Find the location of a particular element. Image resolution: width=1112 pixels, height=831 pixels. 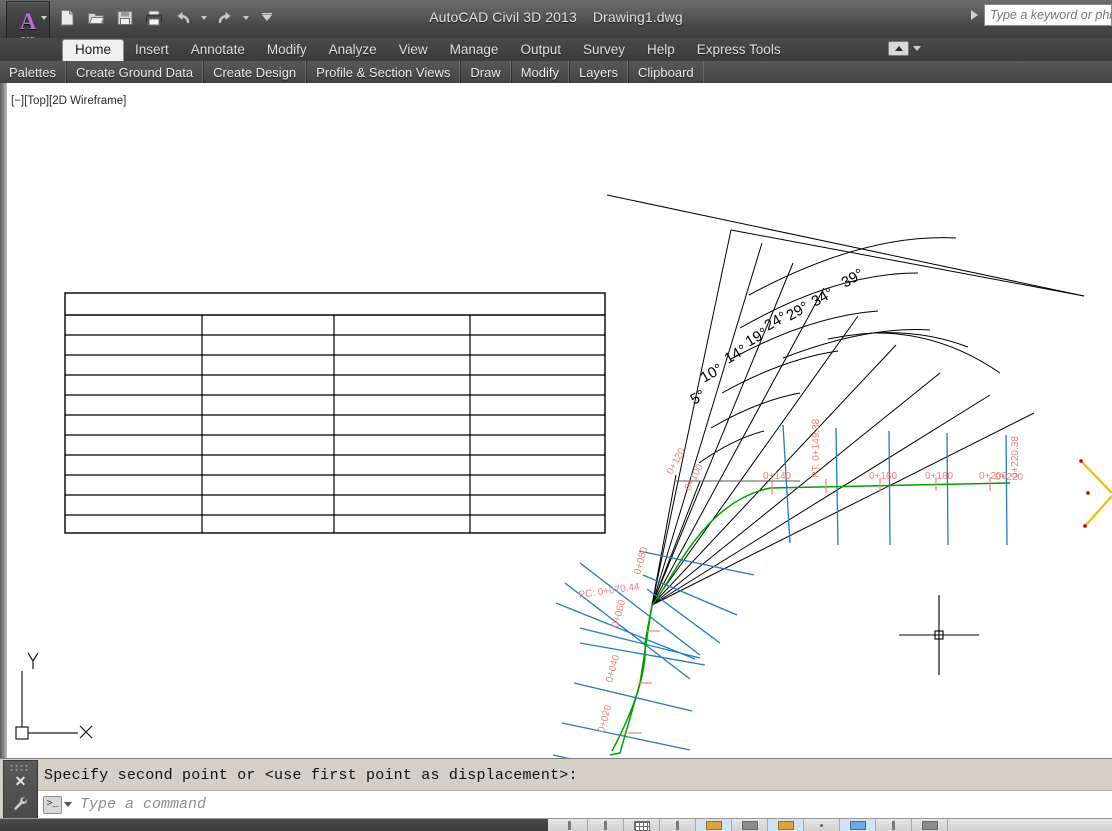

panel-profile-section-views: Profile & Section Views is located at coordinates (383, 72).